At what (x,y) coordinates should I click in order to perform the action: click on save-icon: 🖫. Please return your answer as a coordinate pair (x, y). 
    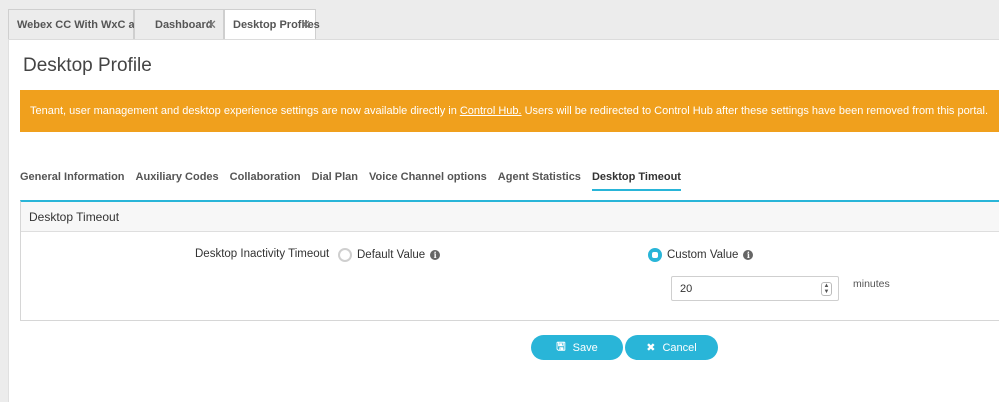
    Looking at the image, I should click on (561, 347).